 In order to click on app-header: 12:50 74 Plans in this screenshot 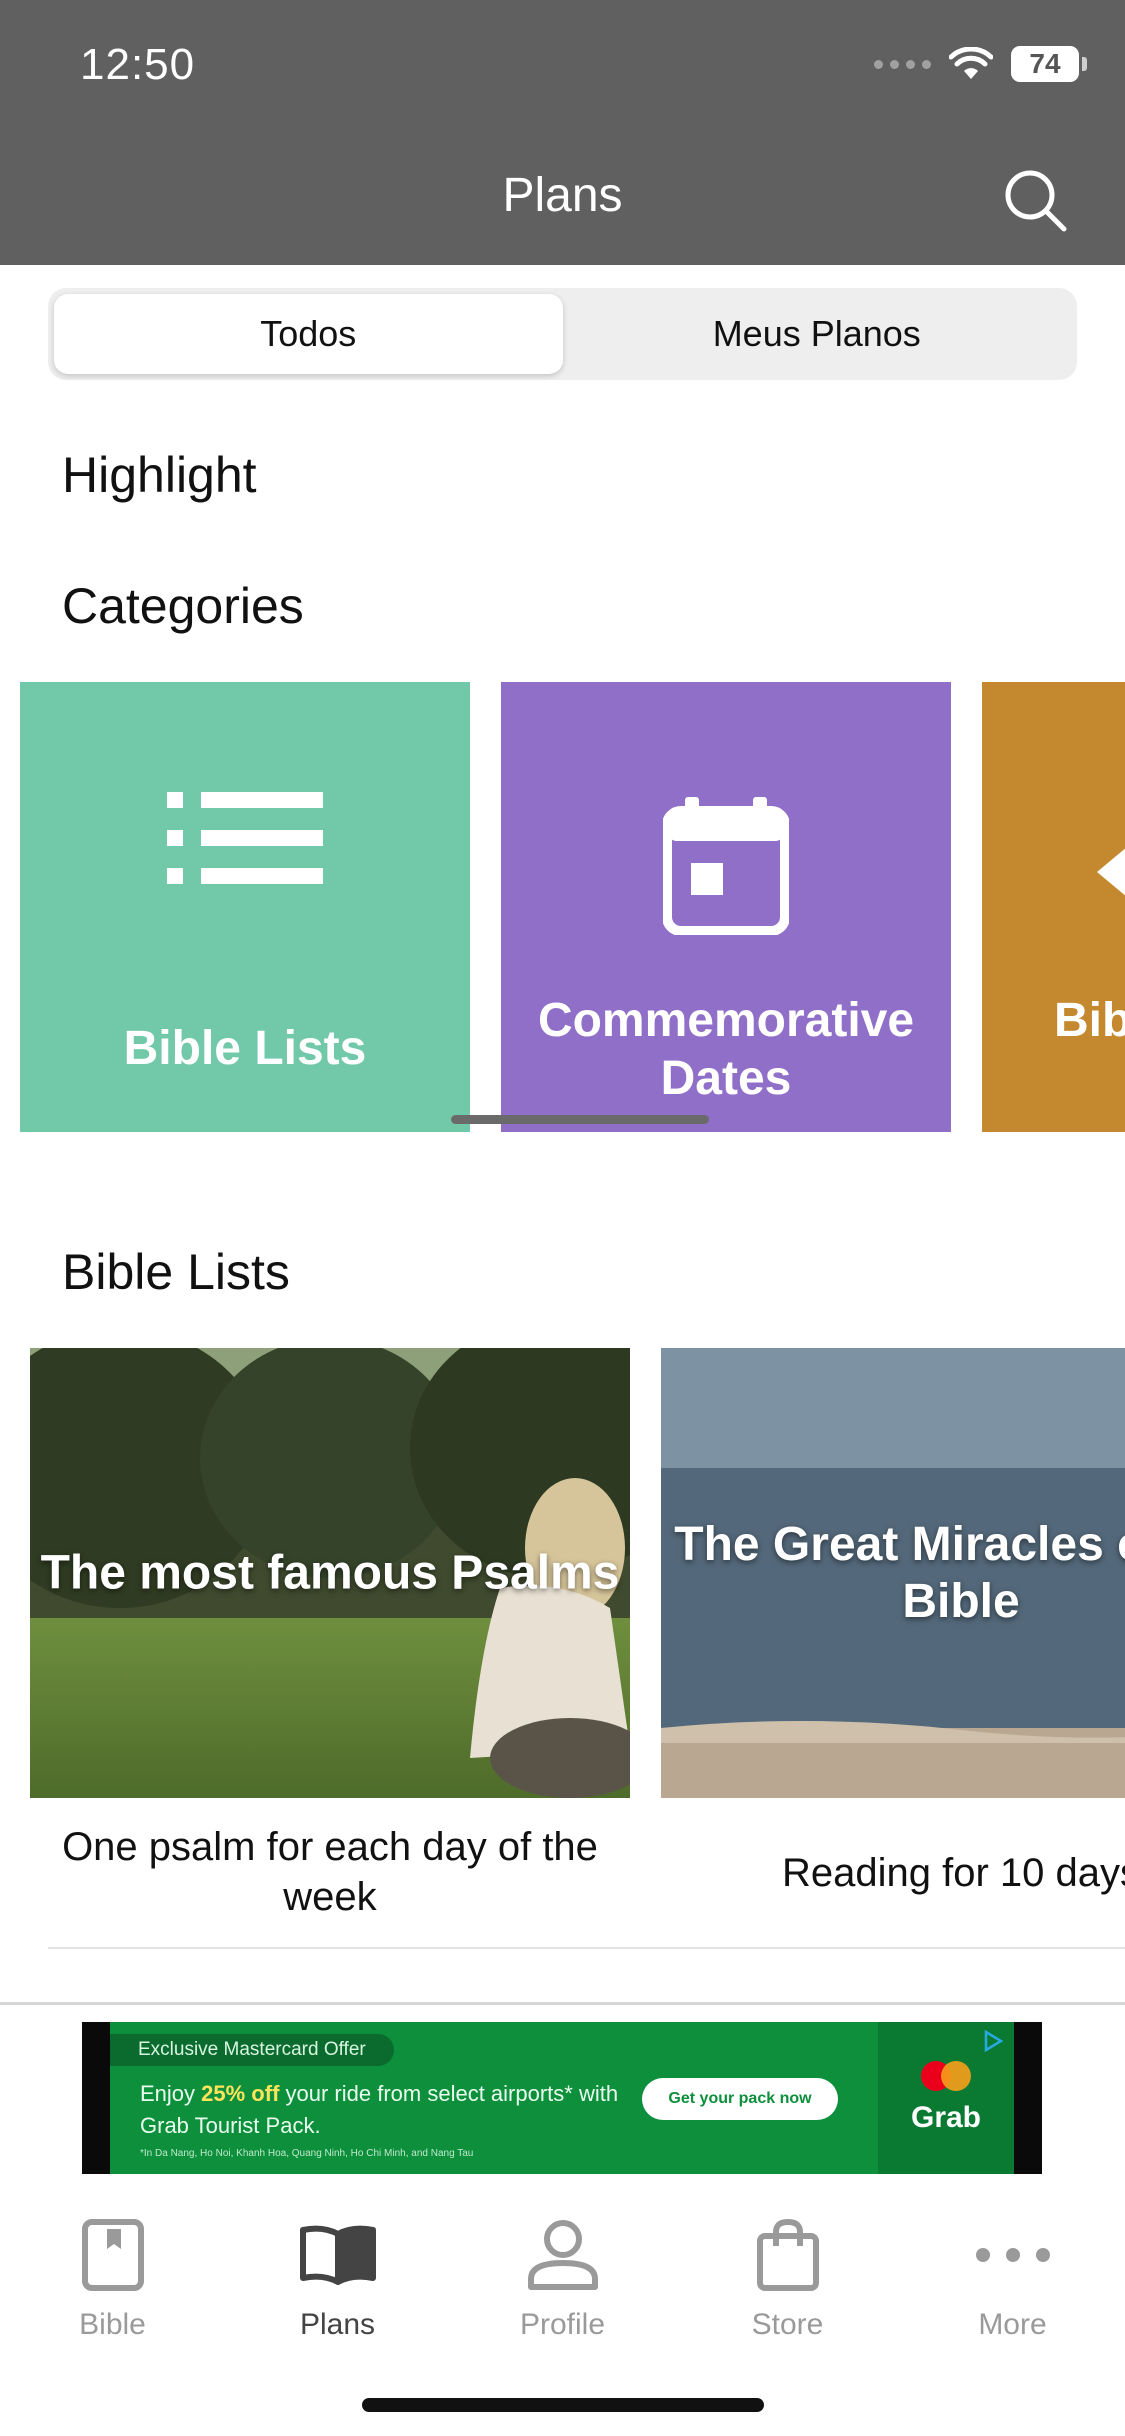, I will do `click(562, 132)`.